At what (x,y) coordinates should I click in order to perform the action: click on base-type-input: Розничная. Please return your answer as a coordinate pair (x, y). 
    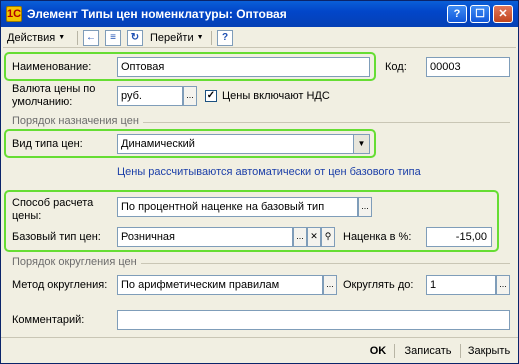
    Looking at the image, I should click on (205, 237).